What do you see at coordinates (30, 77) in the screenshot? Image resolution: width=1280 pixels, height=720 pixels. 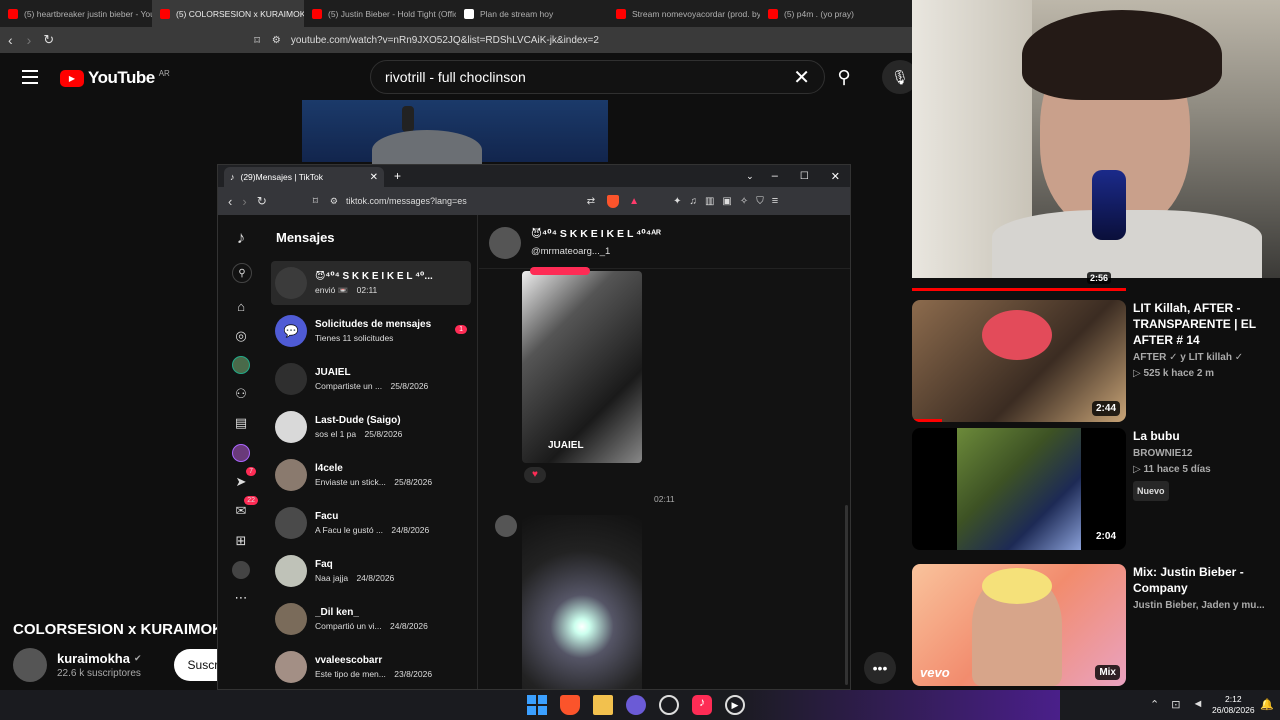 I see `menu-icon` at bounding box center [30, 77].